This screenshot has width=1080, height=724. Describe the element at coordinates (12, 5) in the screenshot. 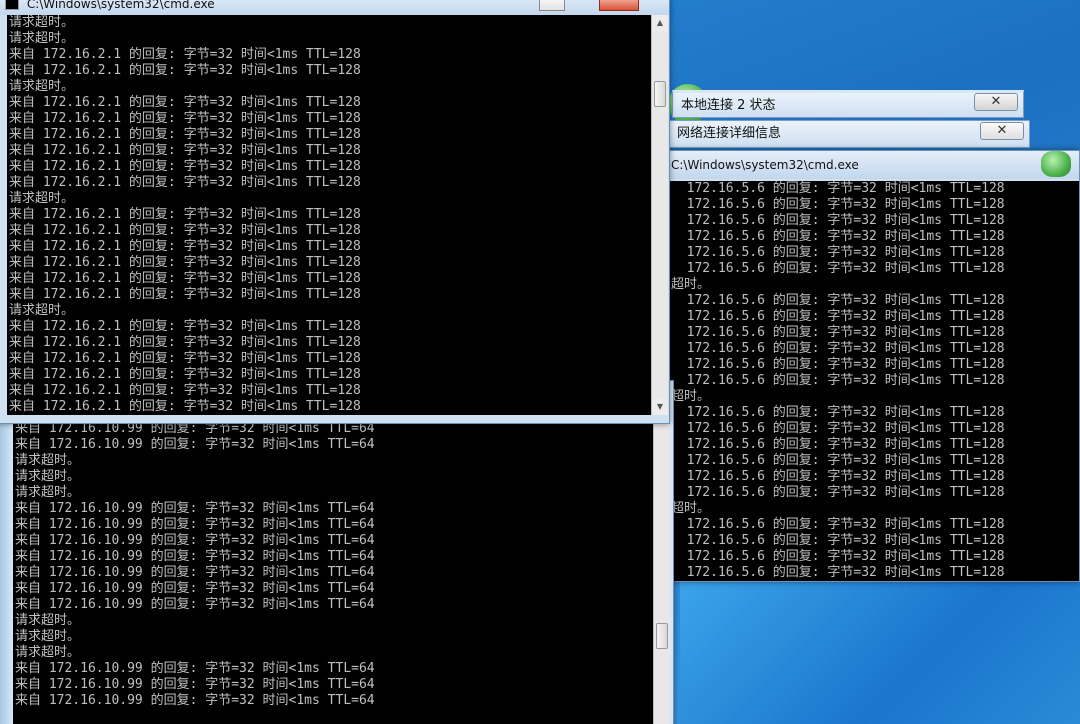

I see `cmd-icon` at that location.